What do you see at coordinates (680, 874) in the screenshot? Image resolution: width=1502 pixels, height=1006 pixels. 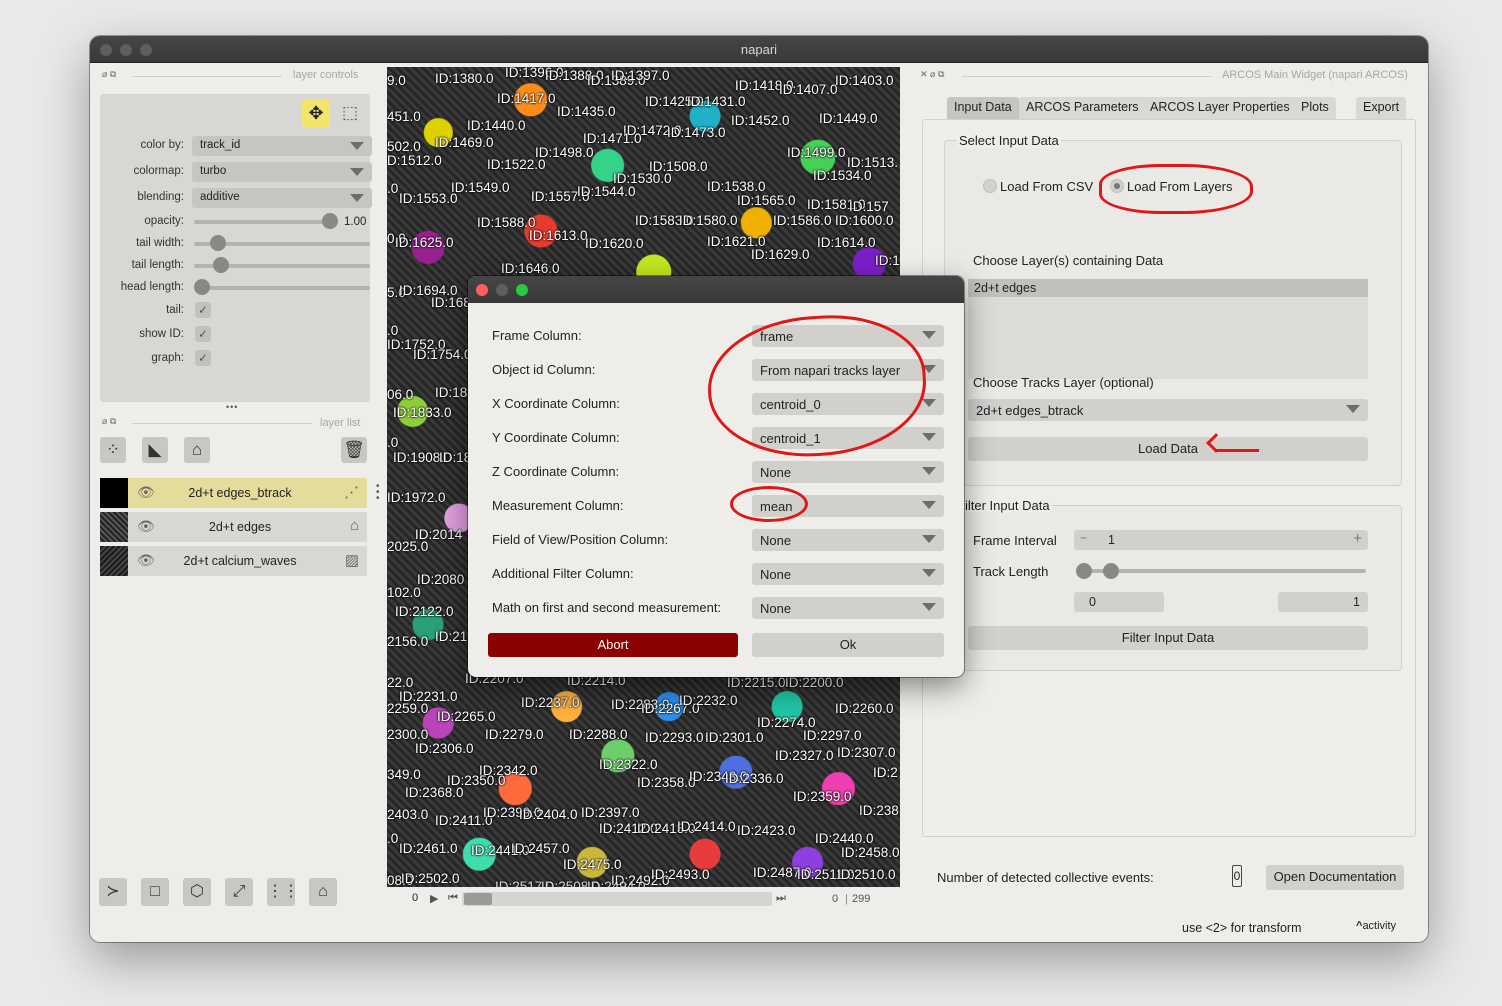 I see `cell-id-label: ID:2493.0` at bounding box center [680, 874].